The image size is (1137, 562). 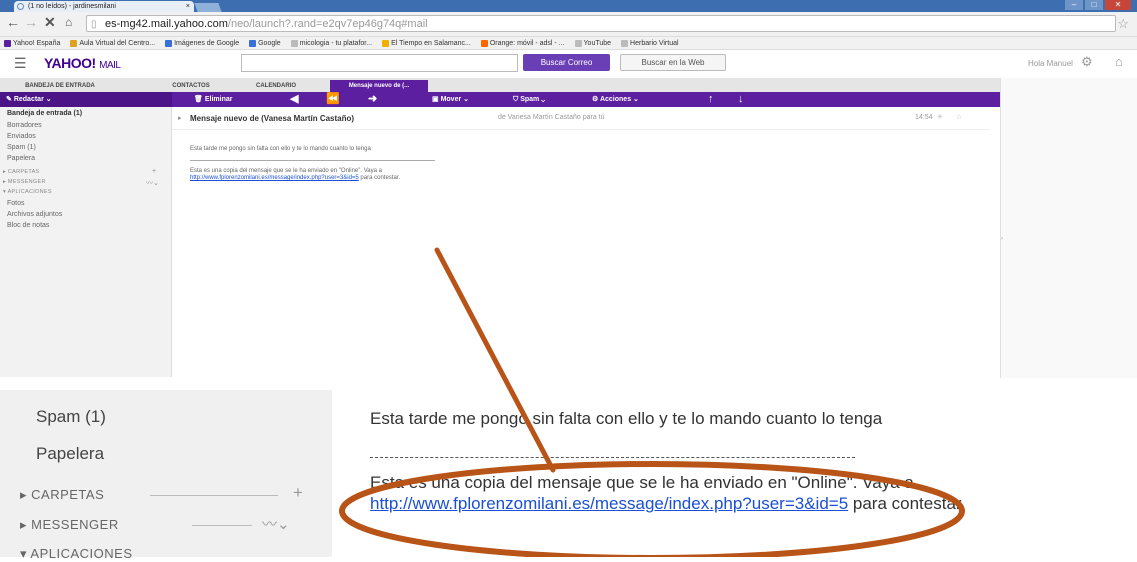 What do you see at coordinates (28, 225) in the screenshot?
I see `sidebar-item-notes: Bloc de notas` at bounding box center [28, 225].